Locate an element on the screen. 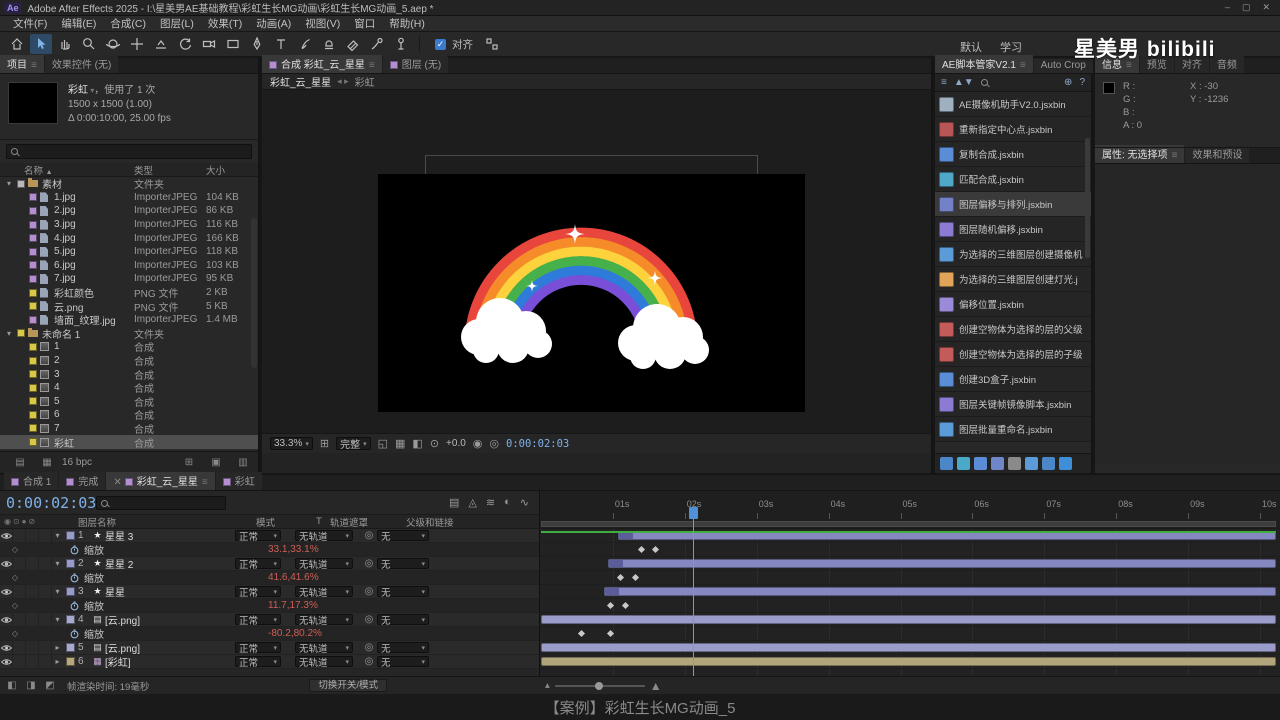  camera-tool-icon is located at coordinates (209, 44).